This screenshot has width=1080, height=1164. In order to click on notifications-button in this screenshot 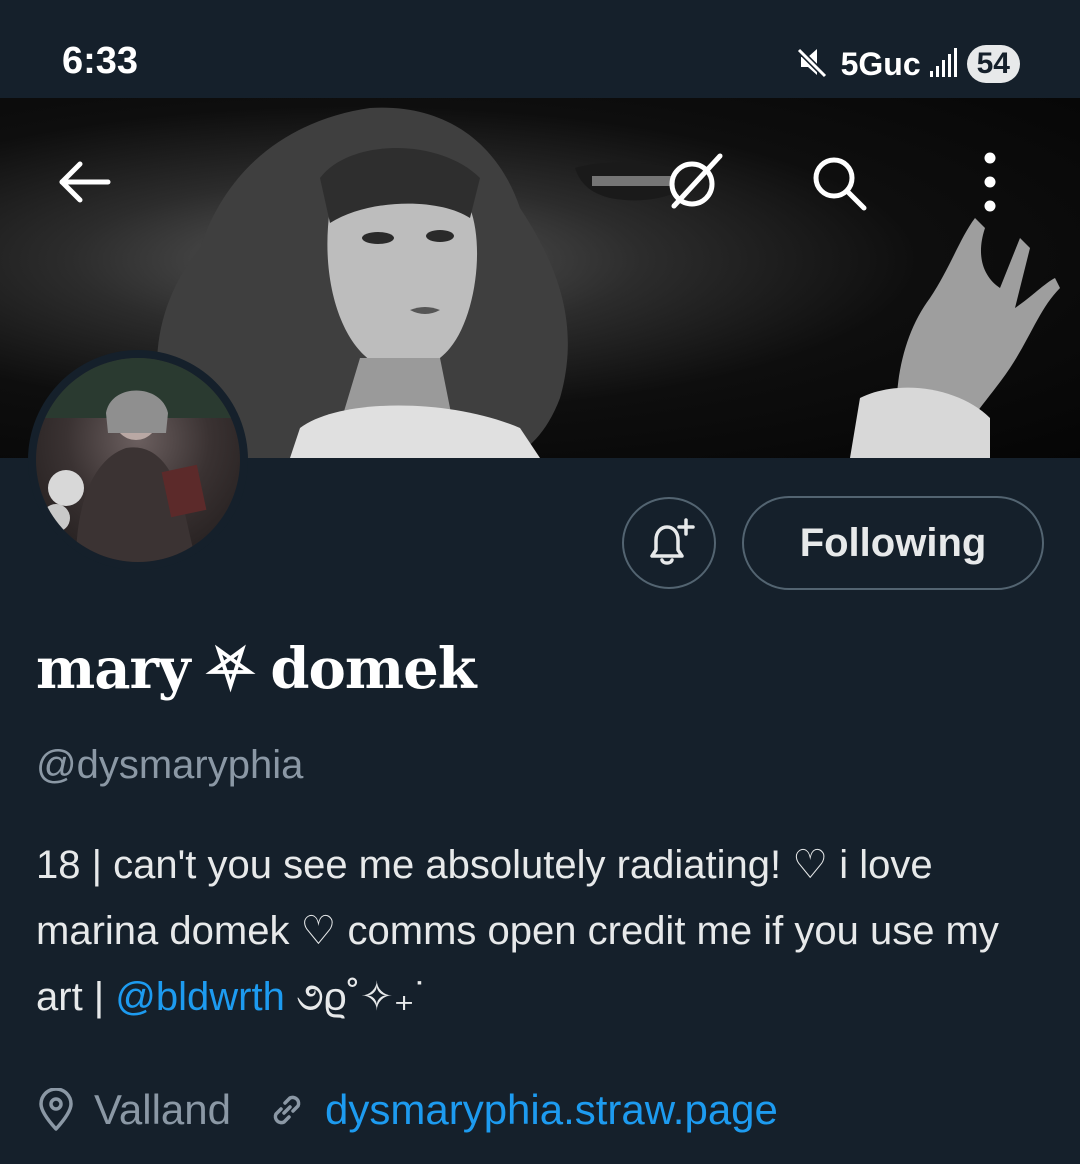, I will do `click(669, 543)`.